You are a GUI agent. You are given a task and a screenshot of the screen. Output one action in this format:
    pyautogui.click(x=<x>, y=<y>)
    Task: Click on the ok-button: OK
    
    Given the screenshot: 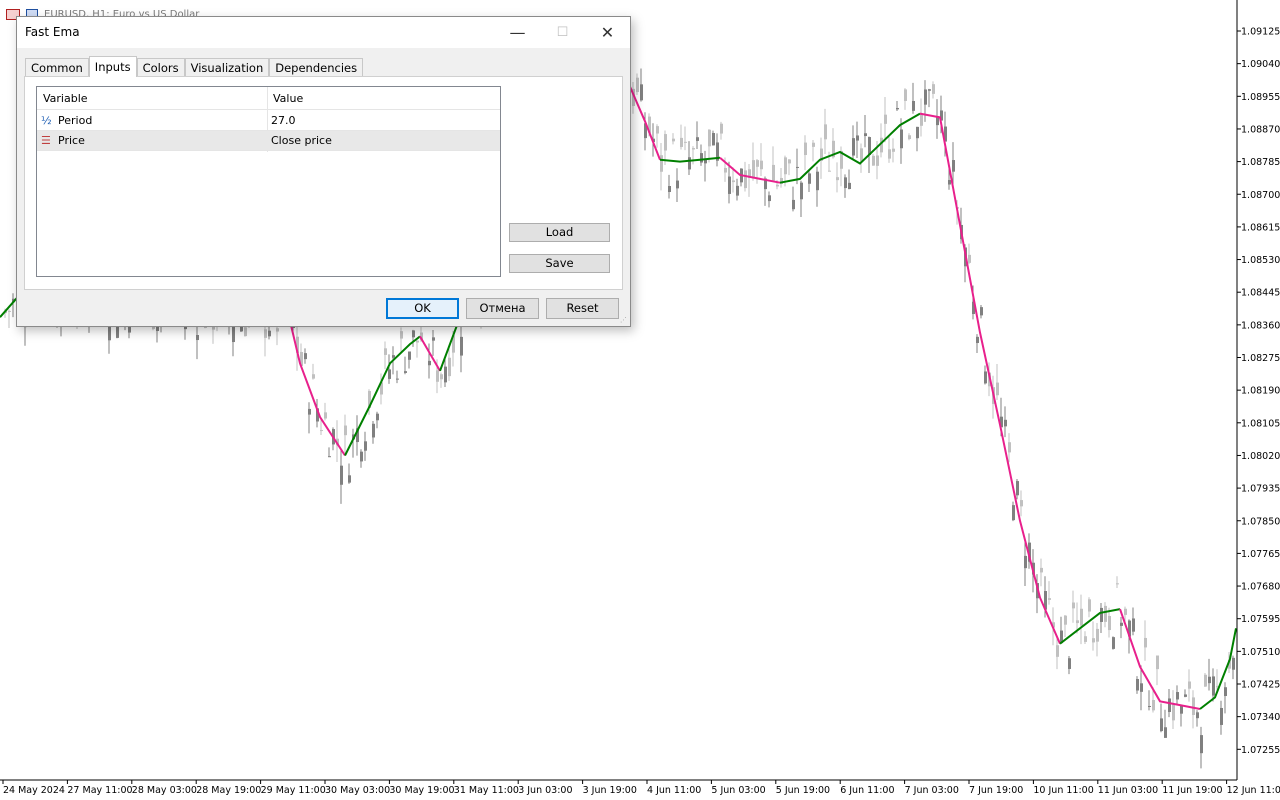 What is the action you would take?
    pyautogui.click(x=422, y=308)
    